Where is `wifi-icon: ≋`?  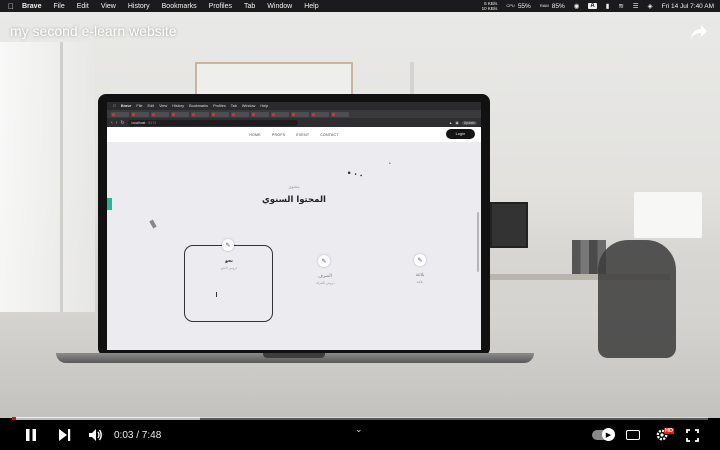
wifi-icon: ≋ is located at coordinates (620, 6).